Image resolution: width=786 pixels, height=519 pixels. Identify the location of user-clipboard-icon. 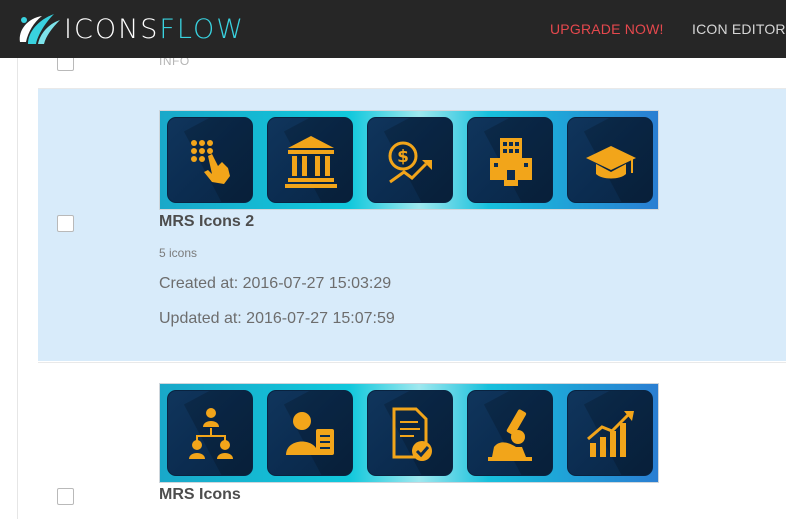
(310, 433).